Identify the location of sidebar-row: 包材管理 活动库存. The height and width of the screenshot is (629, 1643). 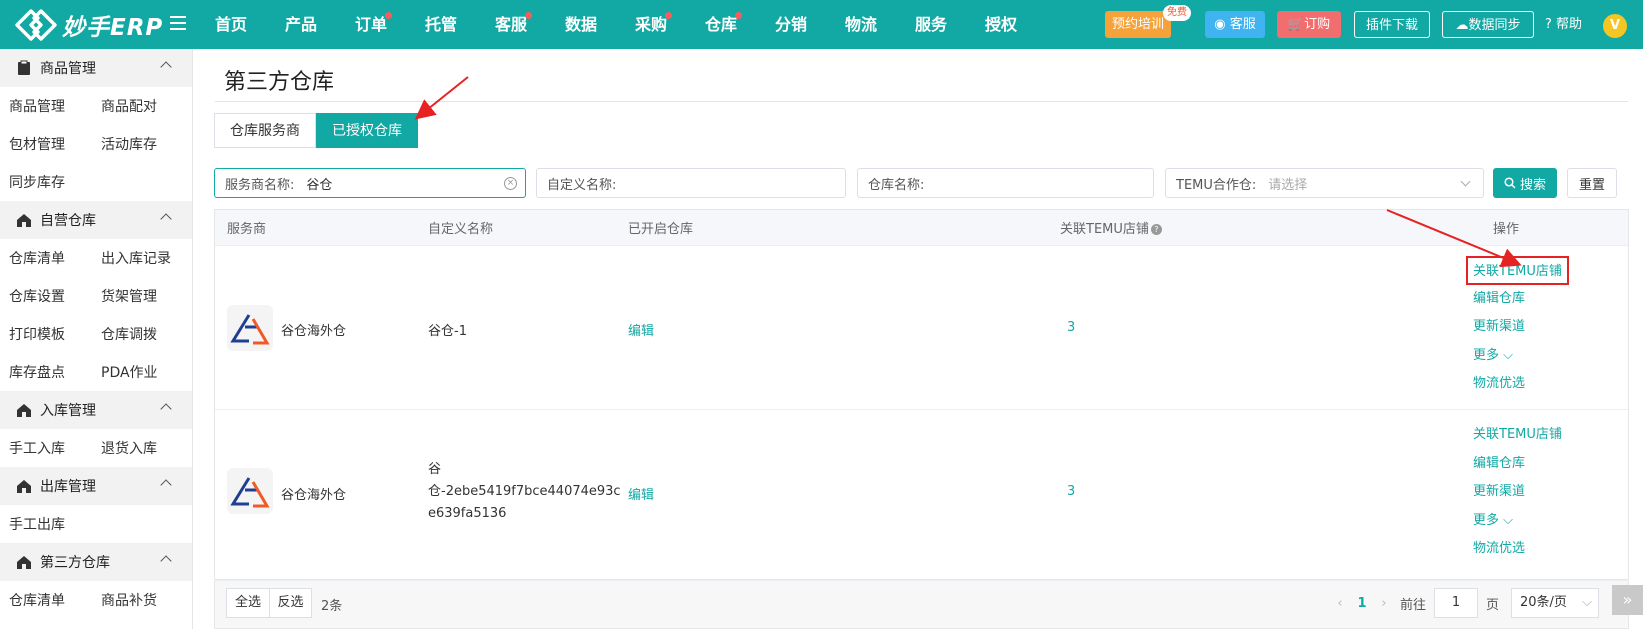
(96, 144).